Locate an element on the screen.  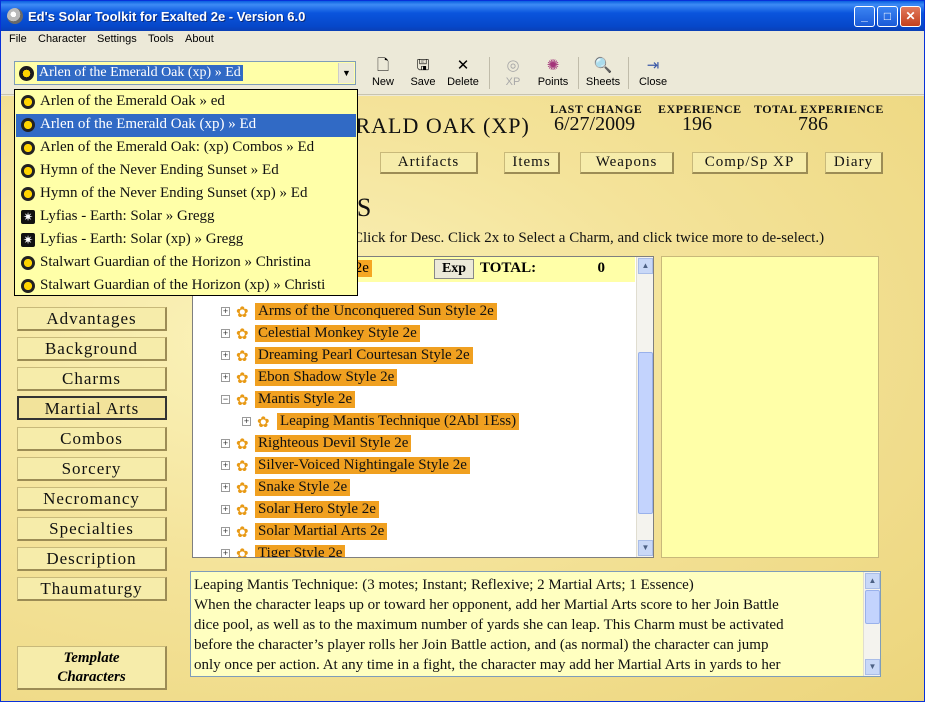
close-button-label: Close is located at coordinates (653, 82).